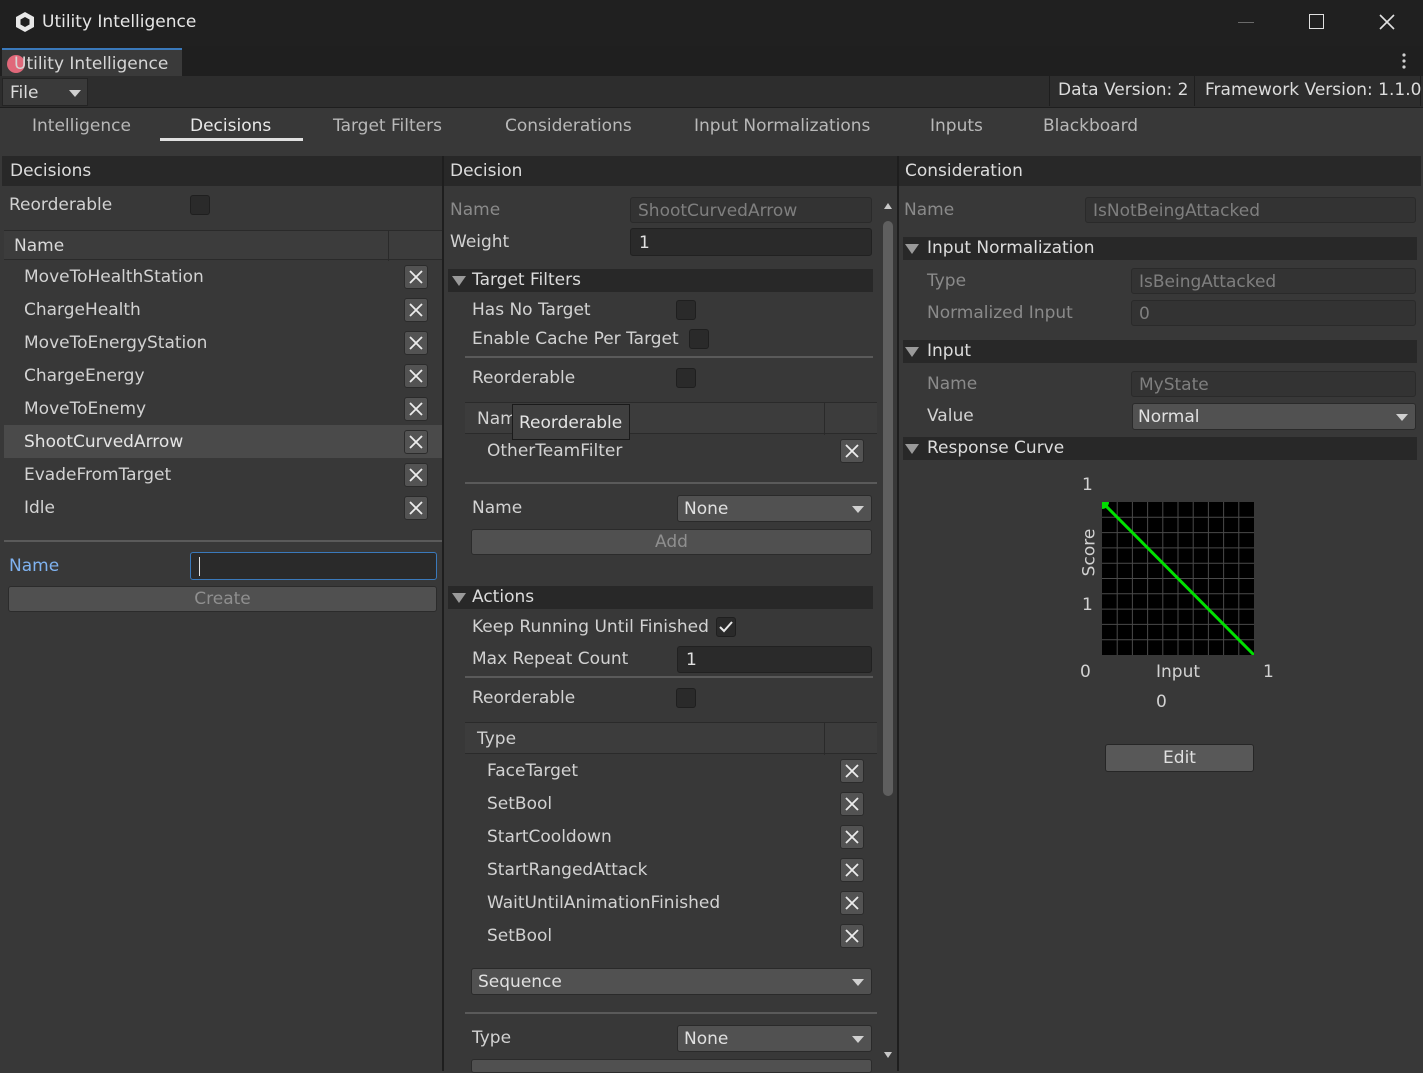 This screenshot has height=1073, width=1423. I want to click on in-type-value: IsBeingAttacked, so click(1208, 282).